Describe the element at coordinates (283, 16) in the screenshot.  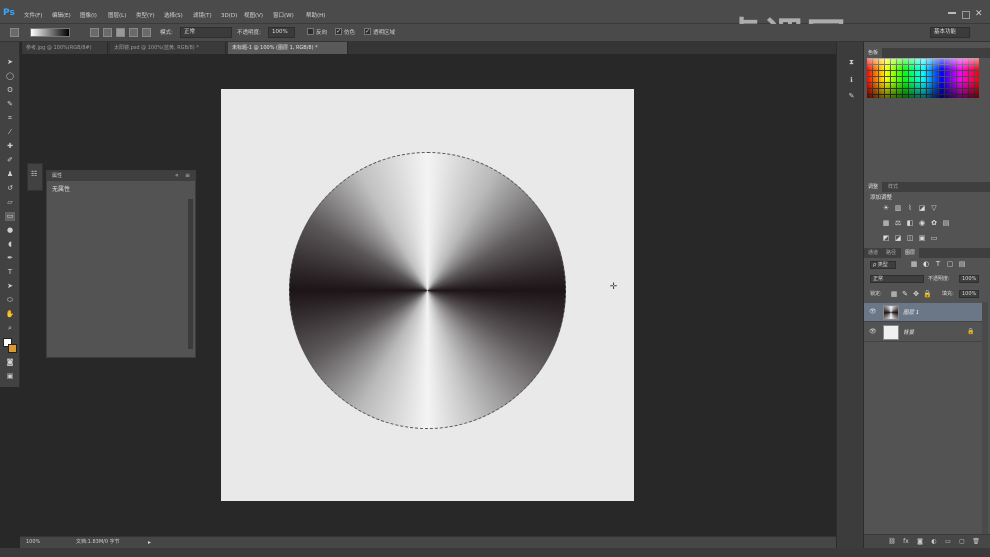
I see `menu-window: 窗口(W)` at that location.